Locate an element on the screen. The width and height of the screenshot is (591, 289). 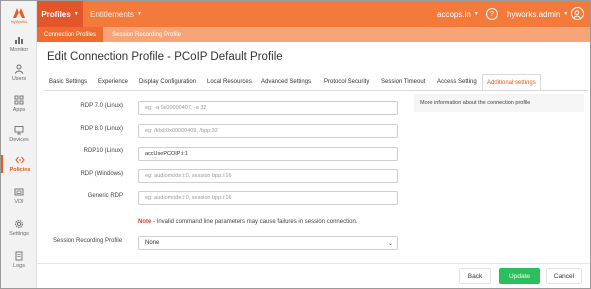
rdp10-linux-label: RDP10 (Linux) is located at coordinates (103, 151).